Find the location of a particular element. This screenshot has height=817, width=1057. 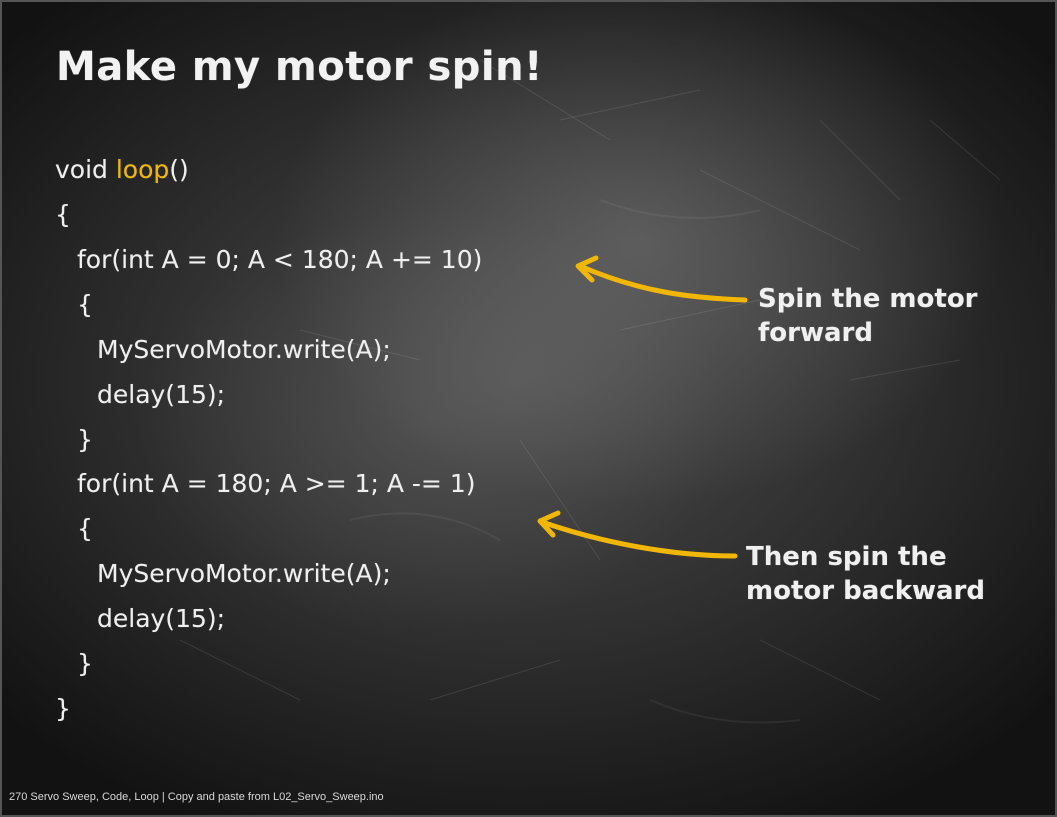

arrowhead-backward-icon is located at coordinates (549, 524).